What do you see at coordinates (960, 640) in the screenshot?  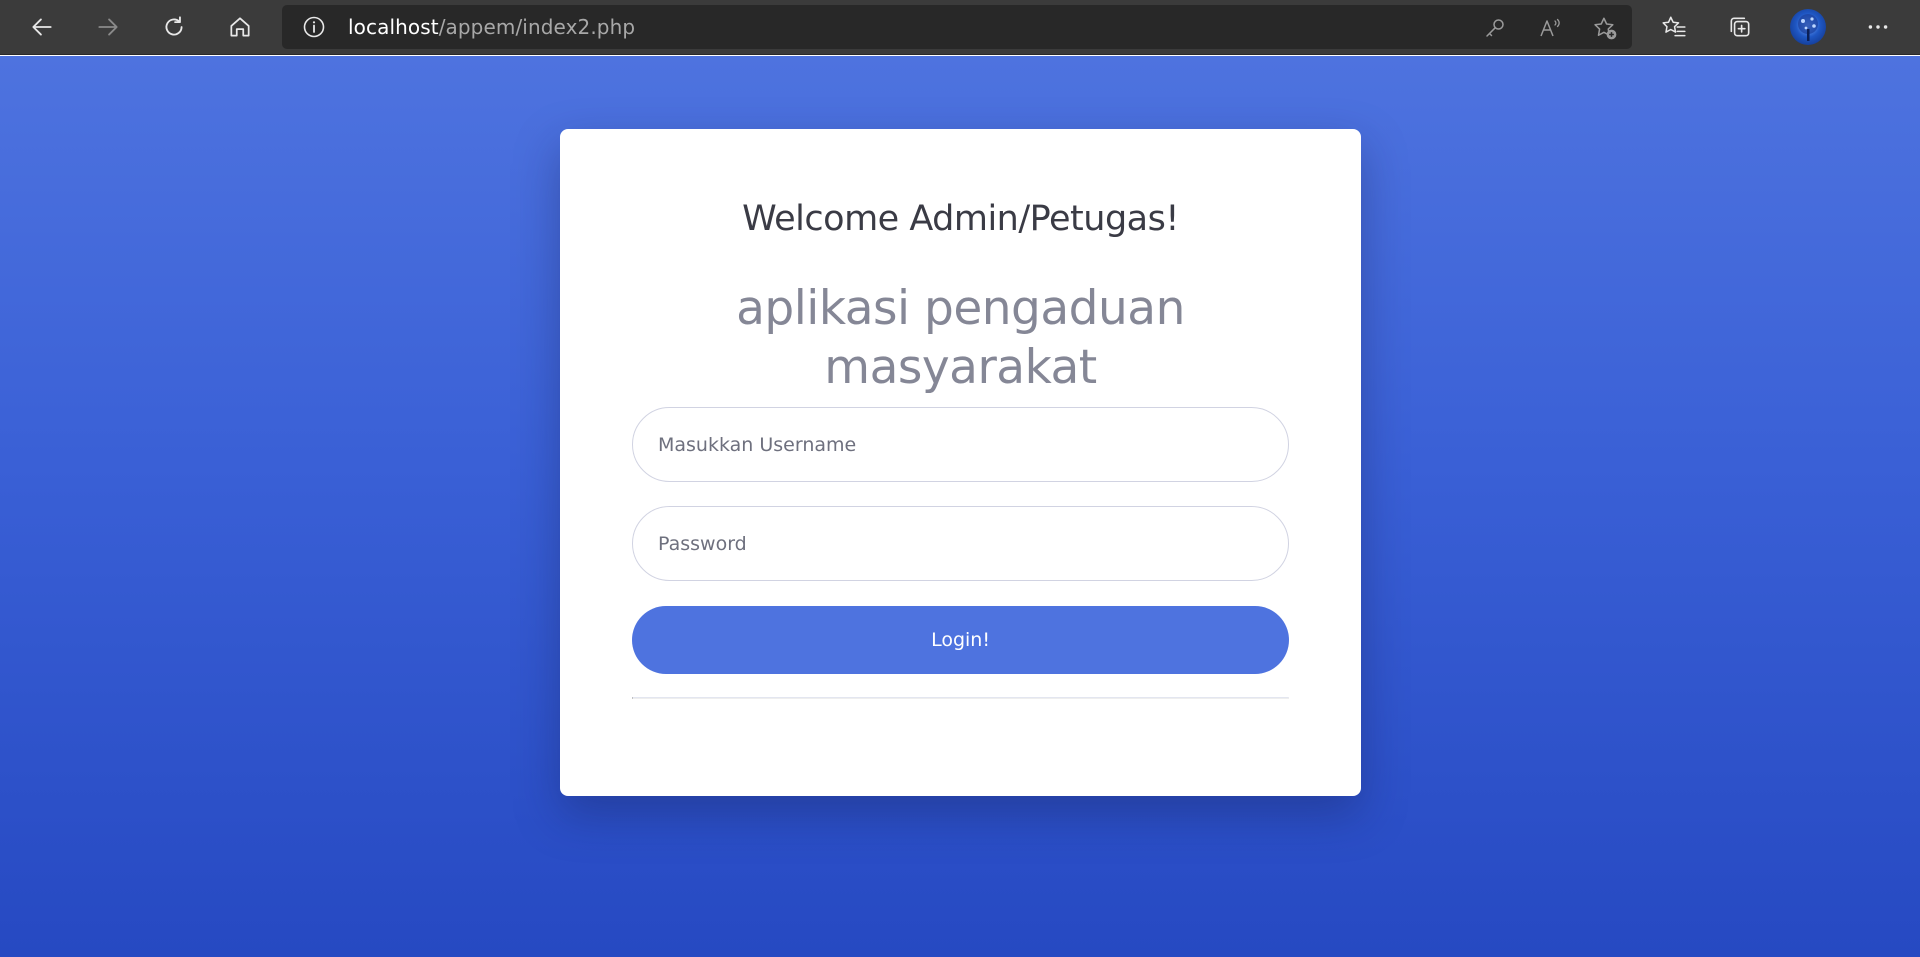 I see `login-button: Login!` at bounding box center [960, 640].